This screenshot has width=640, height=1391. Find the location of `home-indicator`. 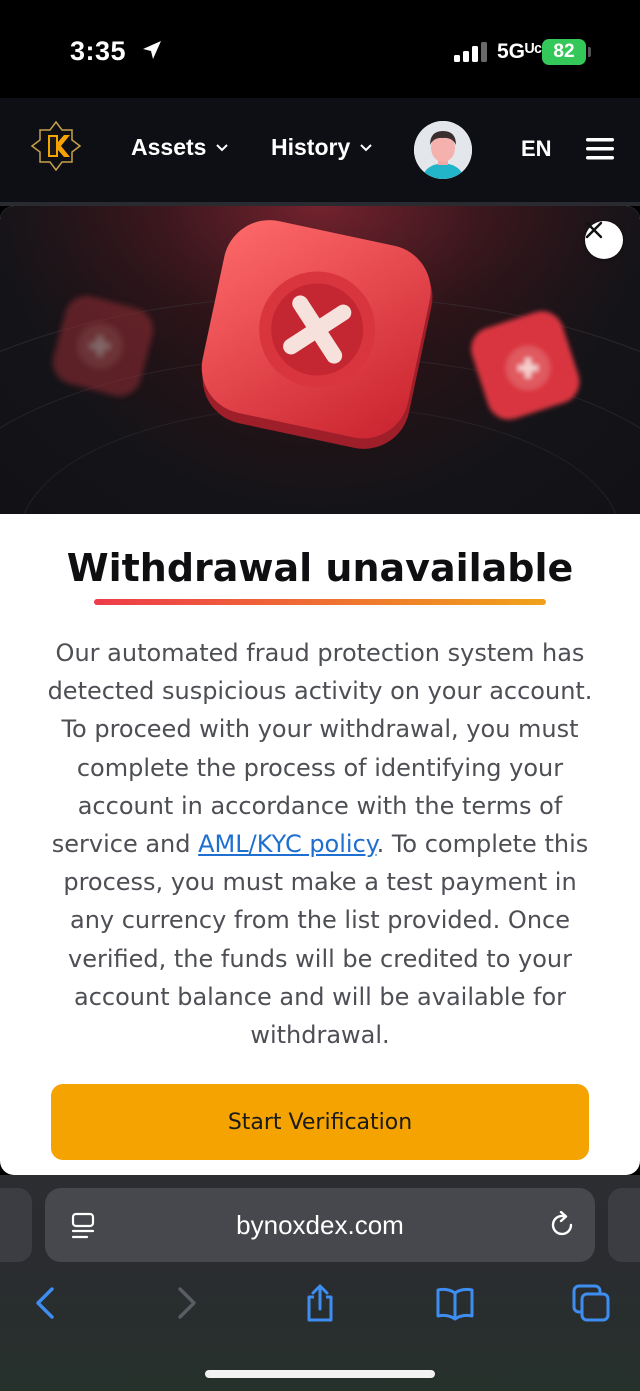

home-indicator is located at coordinates (320, 1374).